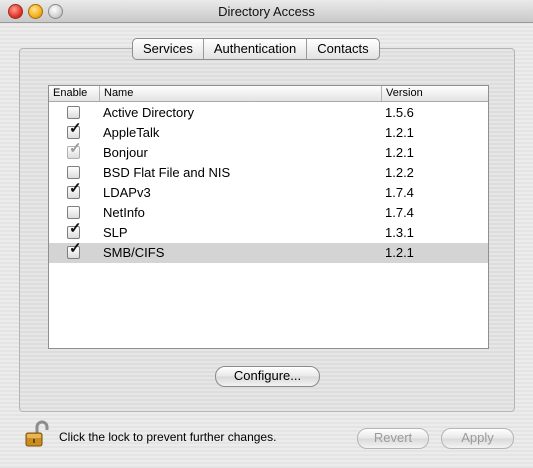  I want to click on table-row: BSD Flat File and NIS 1.2.2, so click(268, 173).